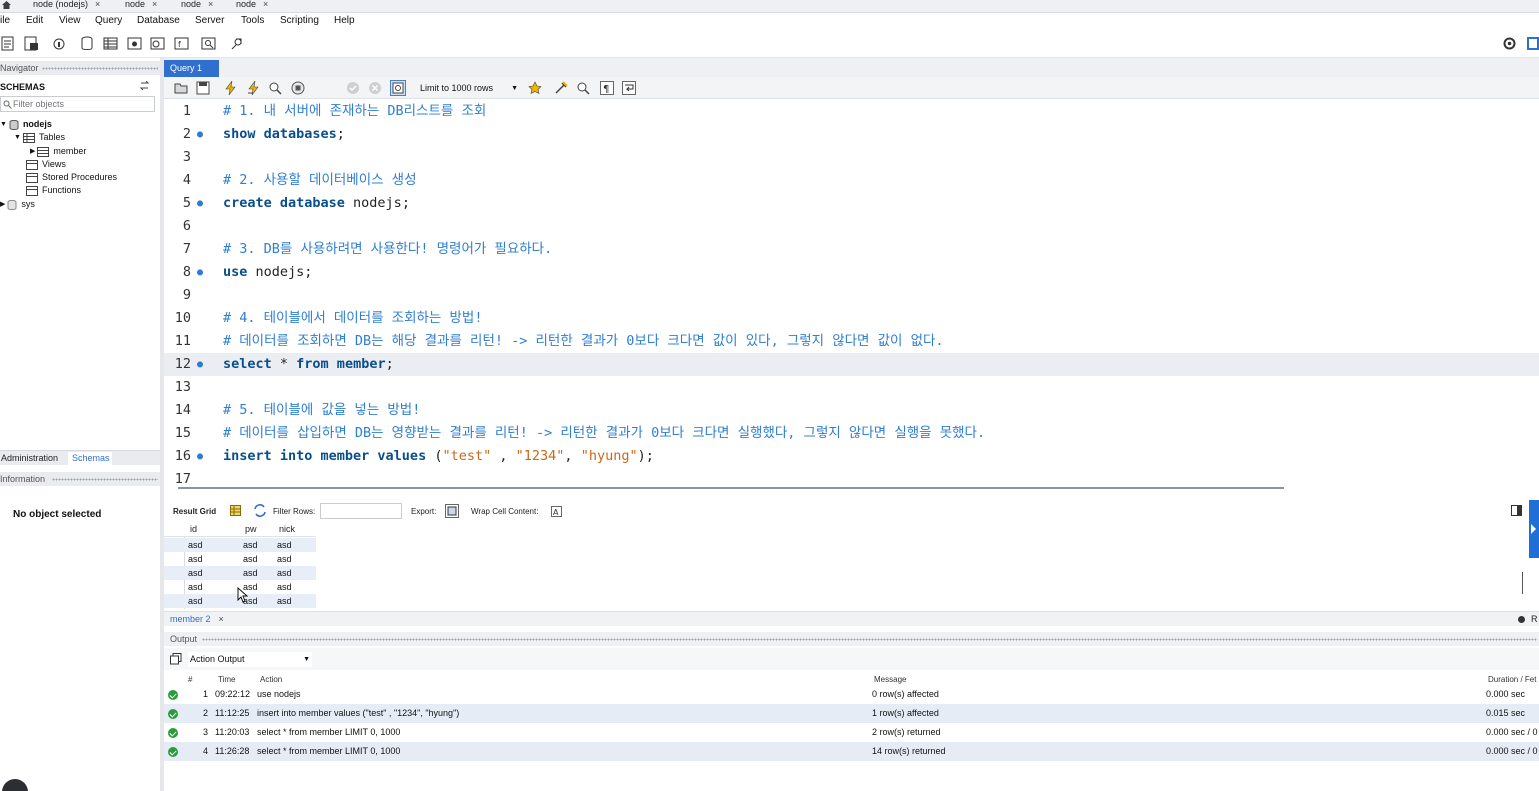  I want to click on tree-table-member: ▶ member, so click(58, 151).